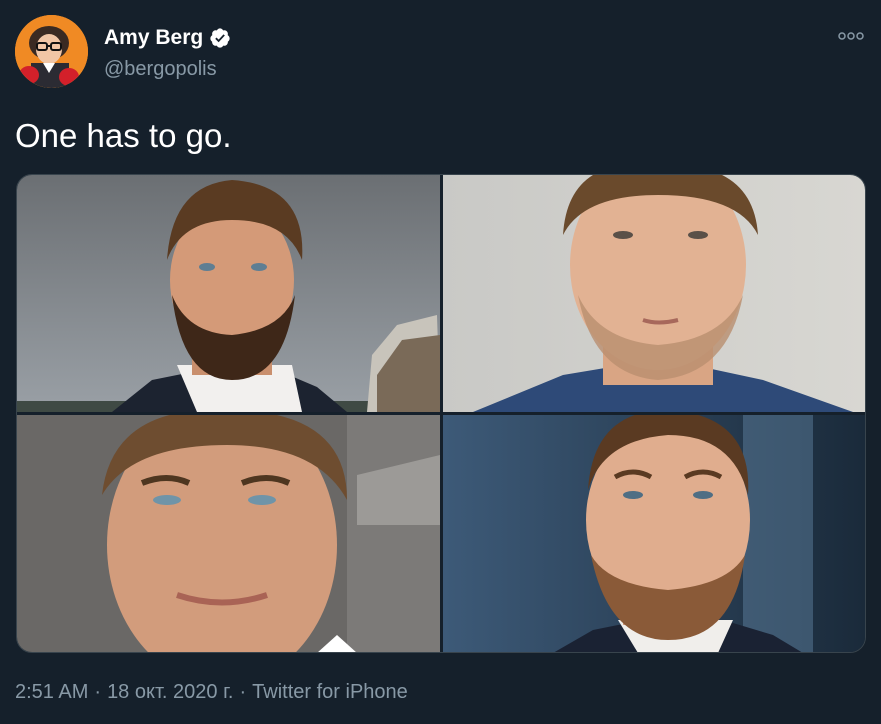  I want to click on display-name: Amy Berg, so click(153, 38).